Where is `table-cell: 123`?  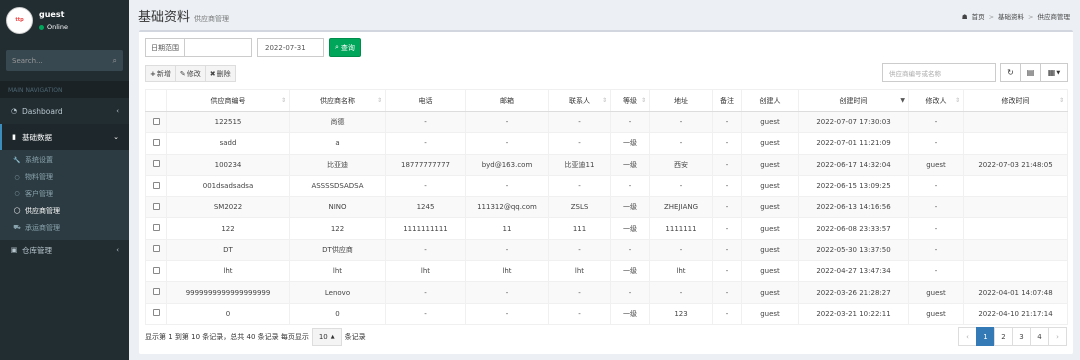
table-cell: 123 is located at coordinates (681, 313).